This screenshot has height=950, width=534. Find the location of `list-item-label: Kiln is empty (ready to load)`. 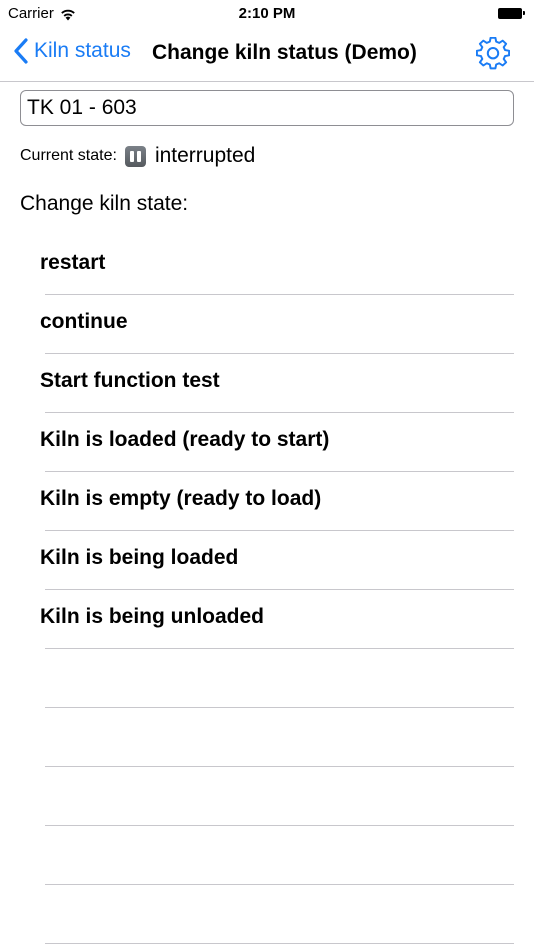

list-item-label: Kiln is empty (ready to load) is located at coordinates (181, 498).